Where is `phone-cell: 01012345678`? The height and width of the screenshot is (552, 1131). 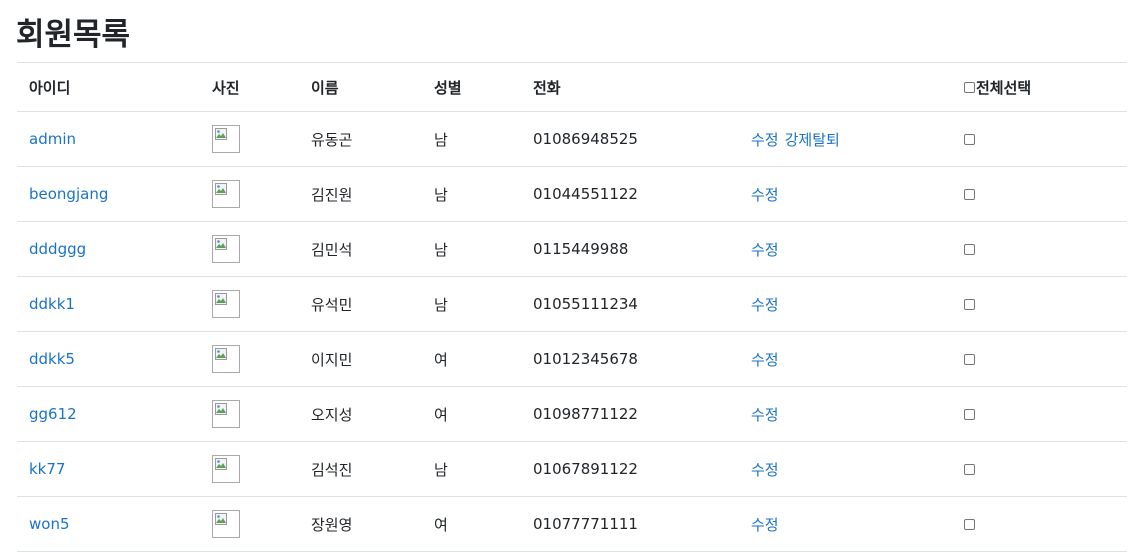
phone-cell: 01012345678 is located at coordinates (630, 359).